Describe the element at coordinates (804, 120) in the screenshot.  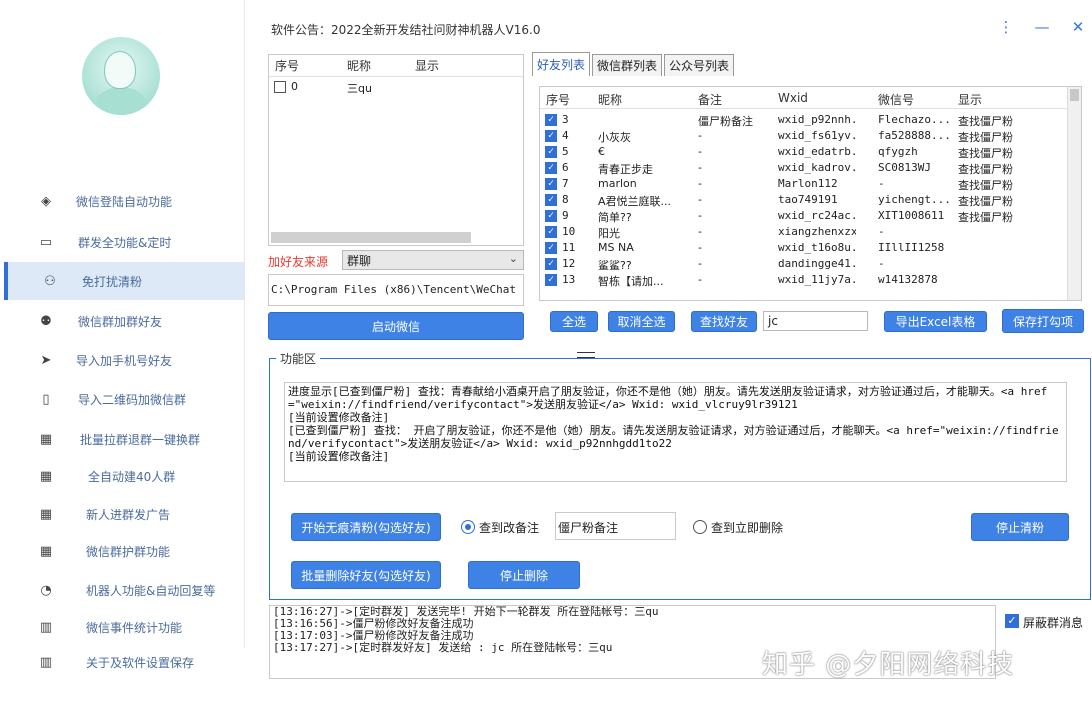
I see `table-row: ✓ 3 僵尸粉备注 wxid_p92nnh... Flechazo... 查找僵尸粉` at that location.